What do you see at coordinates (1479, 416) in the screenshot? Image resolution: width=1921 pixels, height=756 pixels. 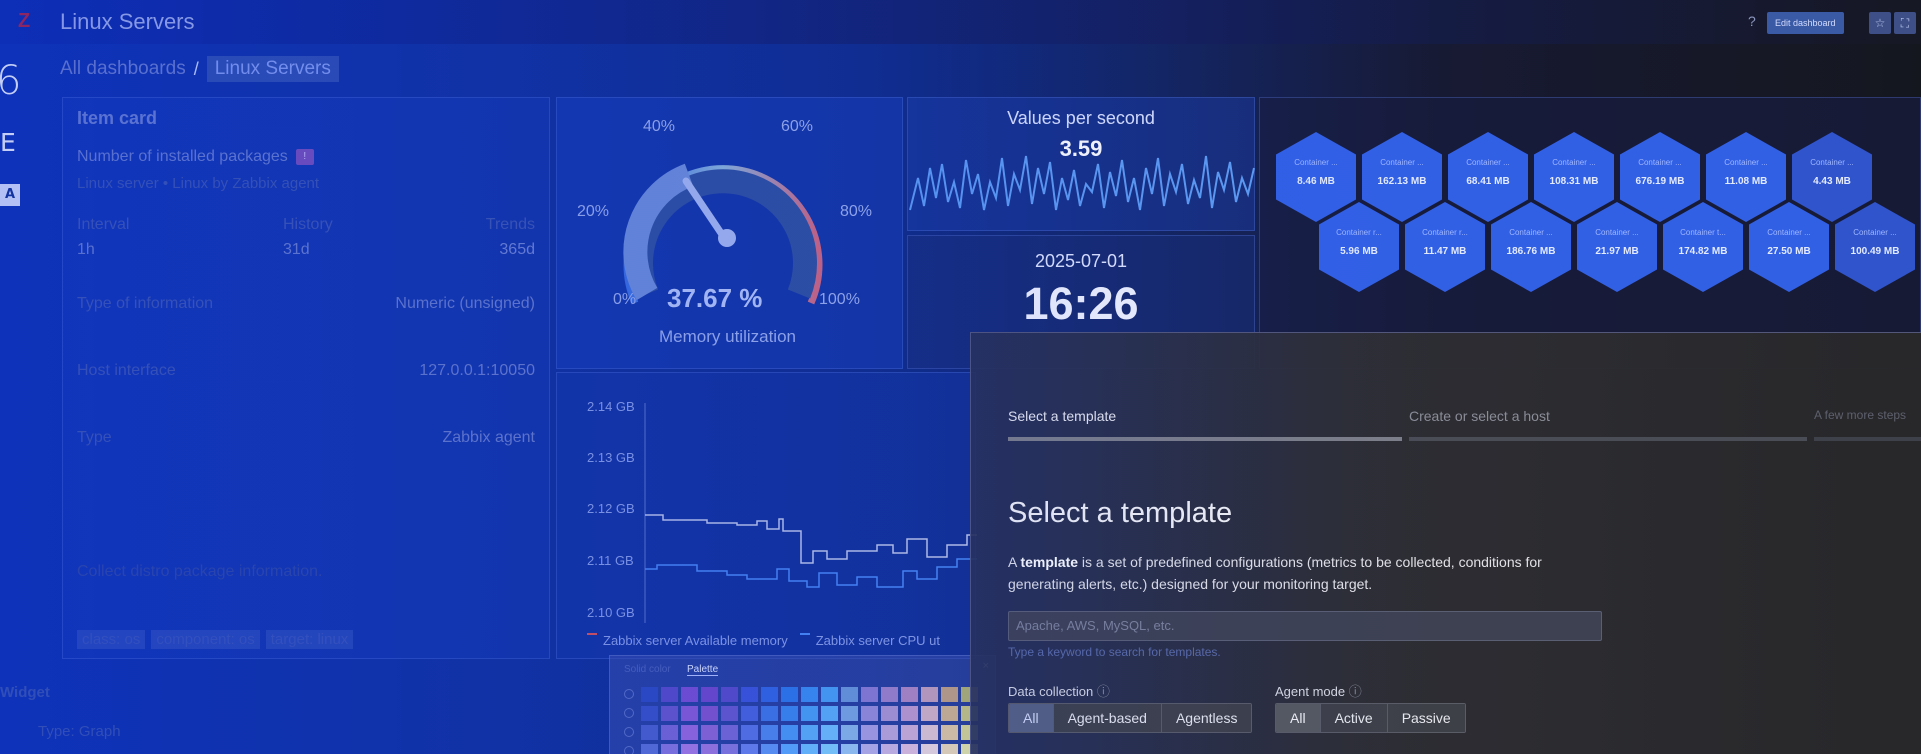 I see `step-create-host: Create or select a host` at bounding box center [1479, 416].